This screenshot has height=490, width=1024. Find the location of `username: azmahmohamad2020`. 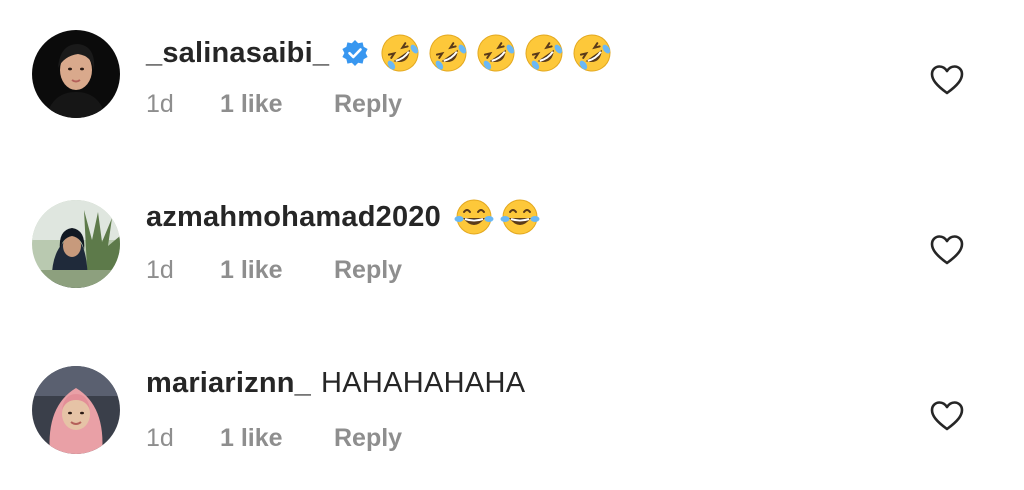

username: azmahmohamad2020 is located at coordinates (293, 217).